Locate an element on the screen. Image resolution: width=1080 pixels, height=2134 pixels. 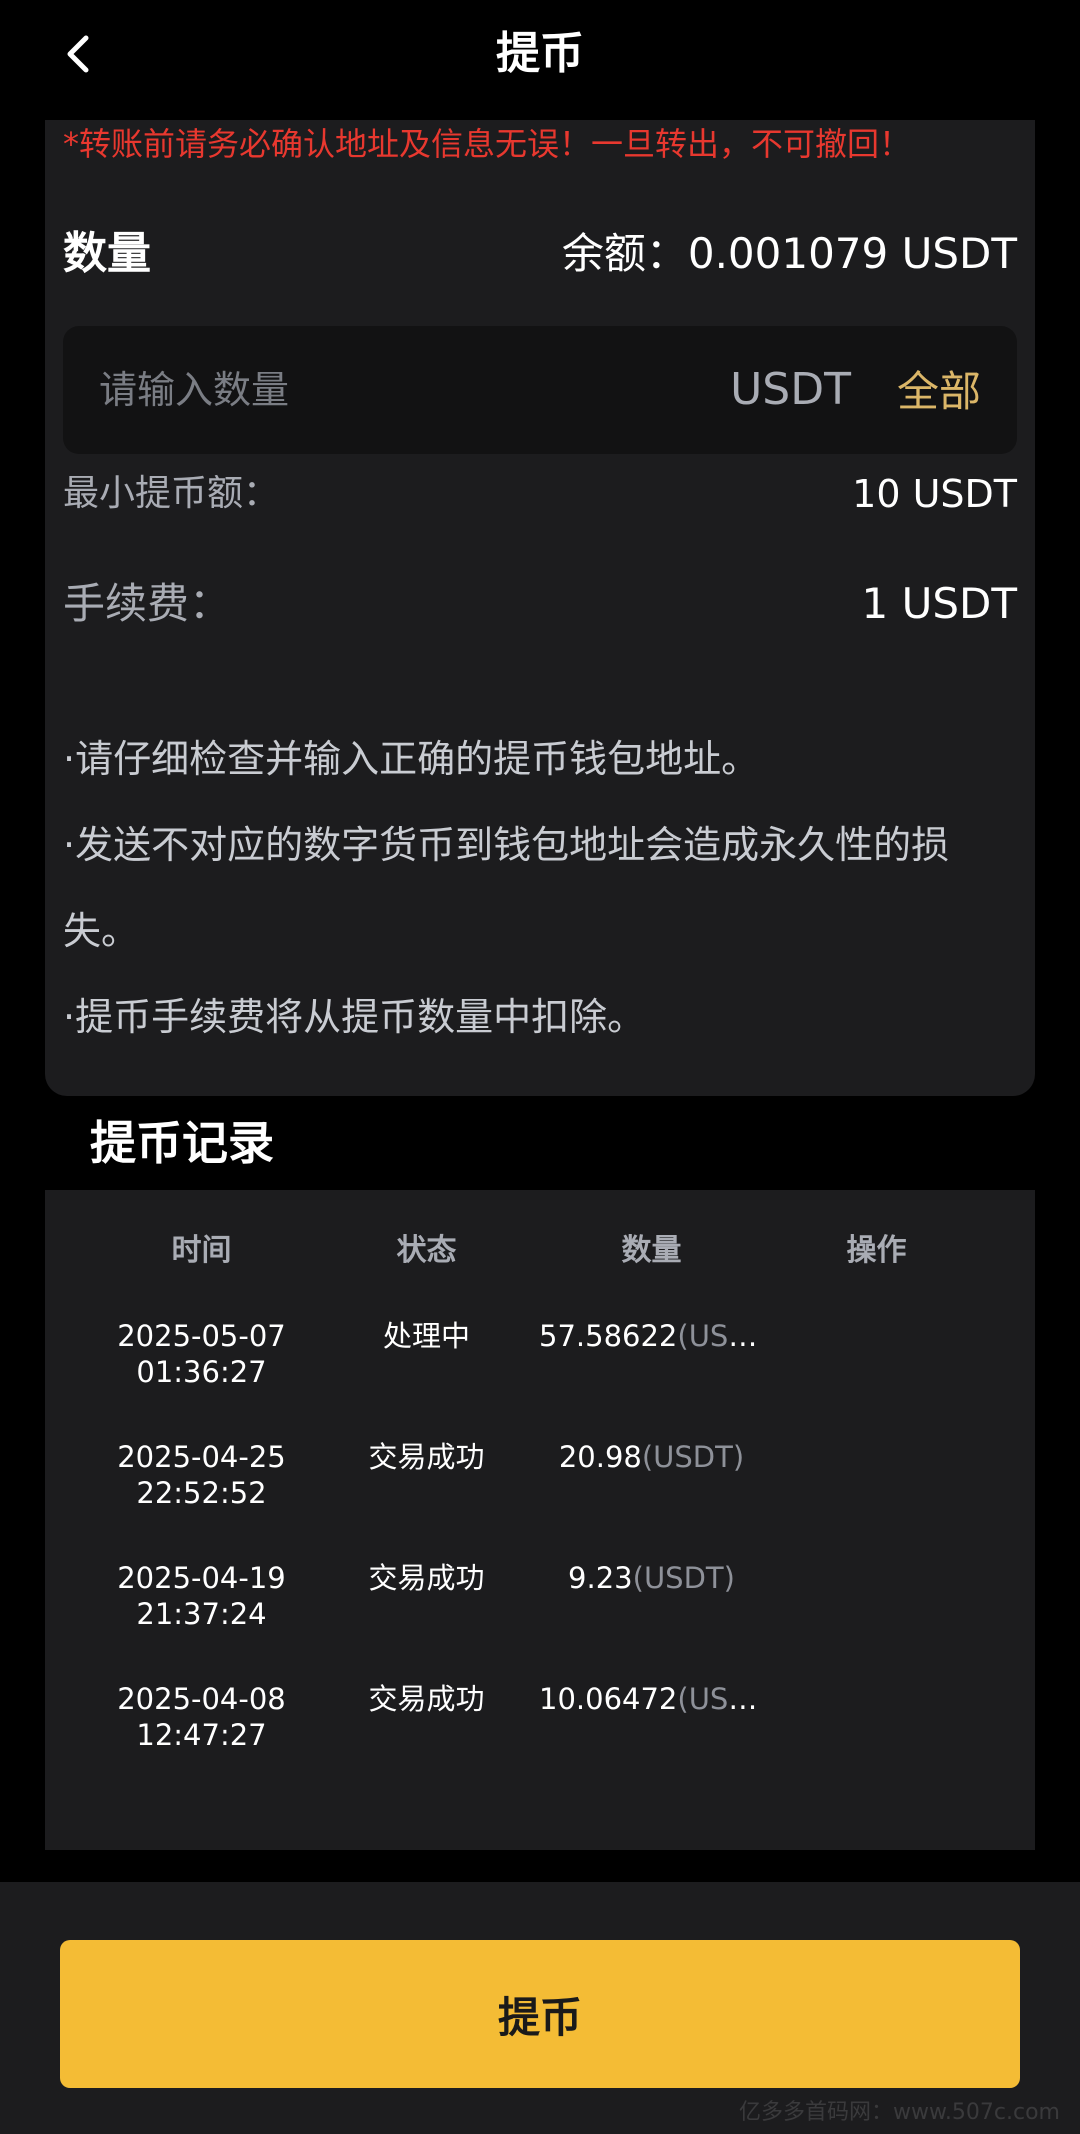
table-row: 2025-04-19 21:37:24 交易成功 9.23(USDT) is located at coordinates (540, 1615).